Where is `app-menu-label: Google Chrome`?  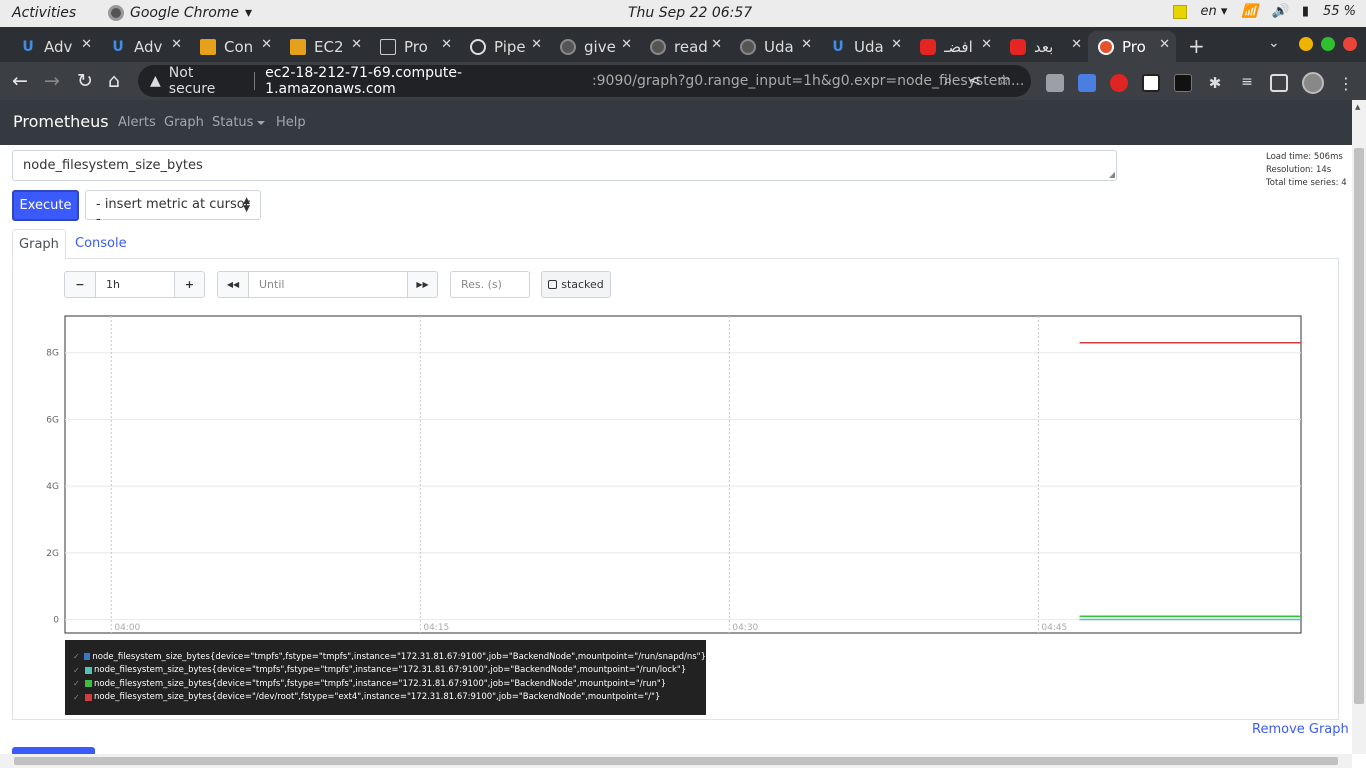 app-menu-label: Google Chrome is located at coordinates (185, 13).